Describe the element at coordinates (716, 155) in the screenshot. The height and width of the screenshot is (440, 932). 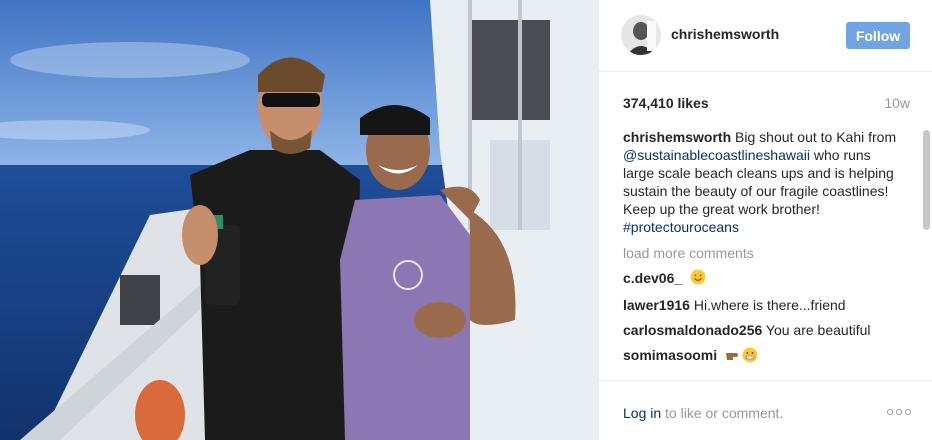
I see `caption-mention: @sustainablecoastlineshawaii` at that location.